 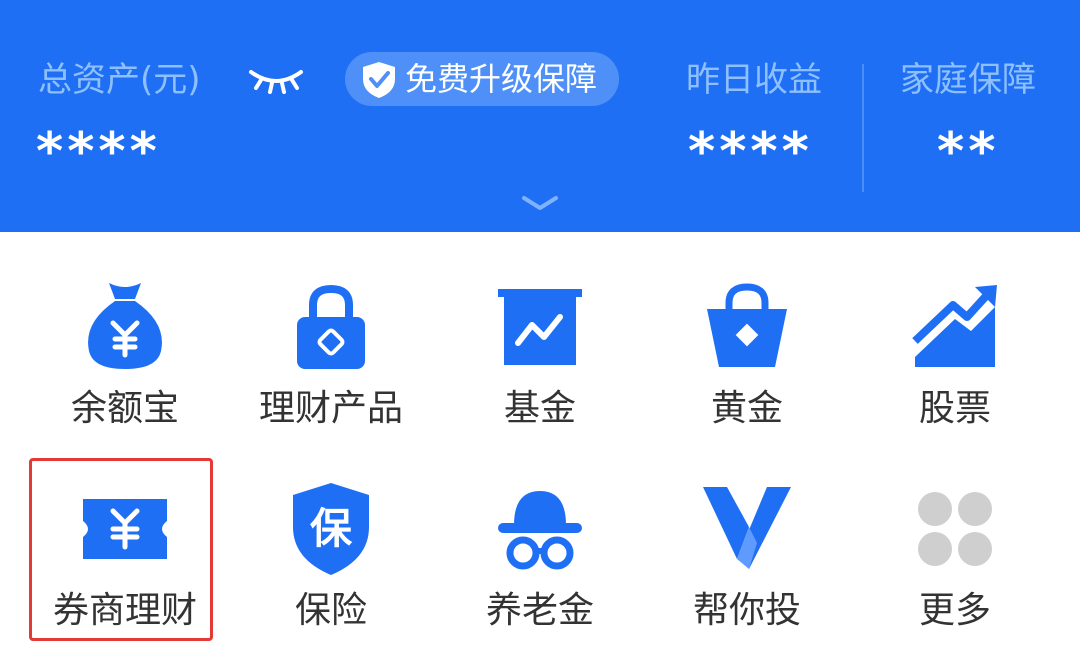 I want to click on menu-item-label: 余额宝, so click(x=124, y=408).